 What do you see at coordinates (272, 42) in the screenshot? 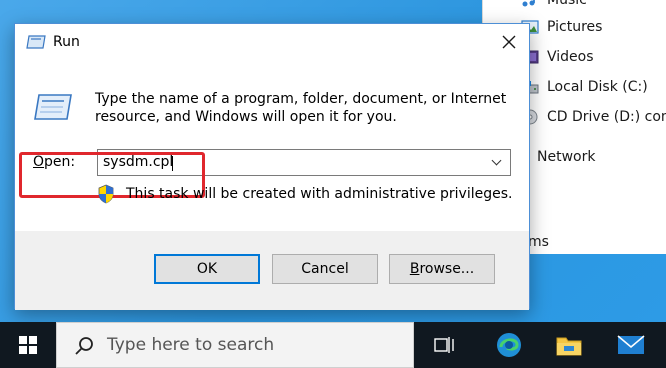
I see `run-titlebar: Run` at bounding box center [272, 42].